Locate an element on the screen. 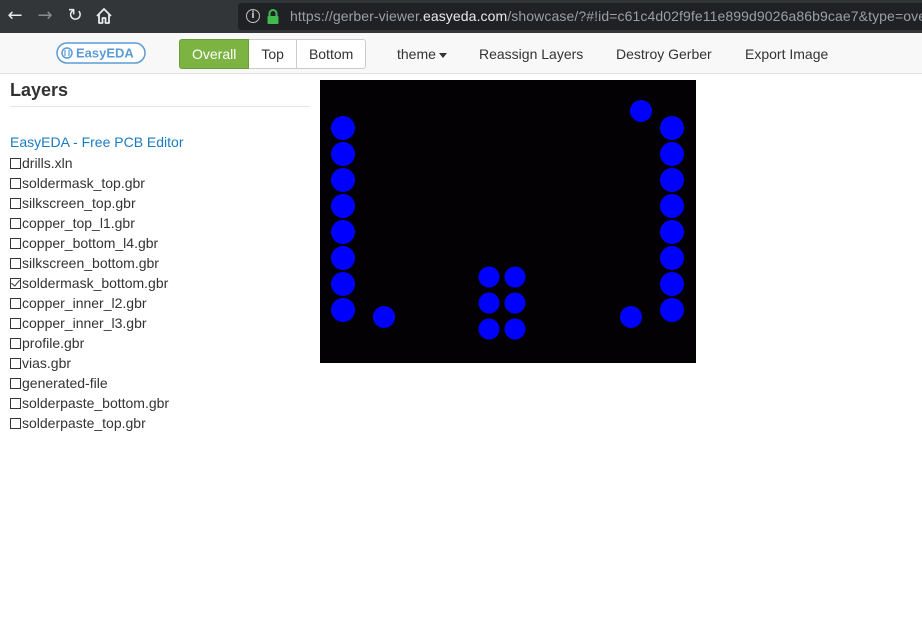 This screenshot has height=641, width=922. layer-label: copper_top_l1.gbr is located at coordinates (78, 223).